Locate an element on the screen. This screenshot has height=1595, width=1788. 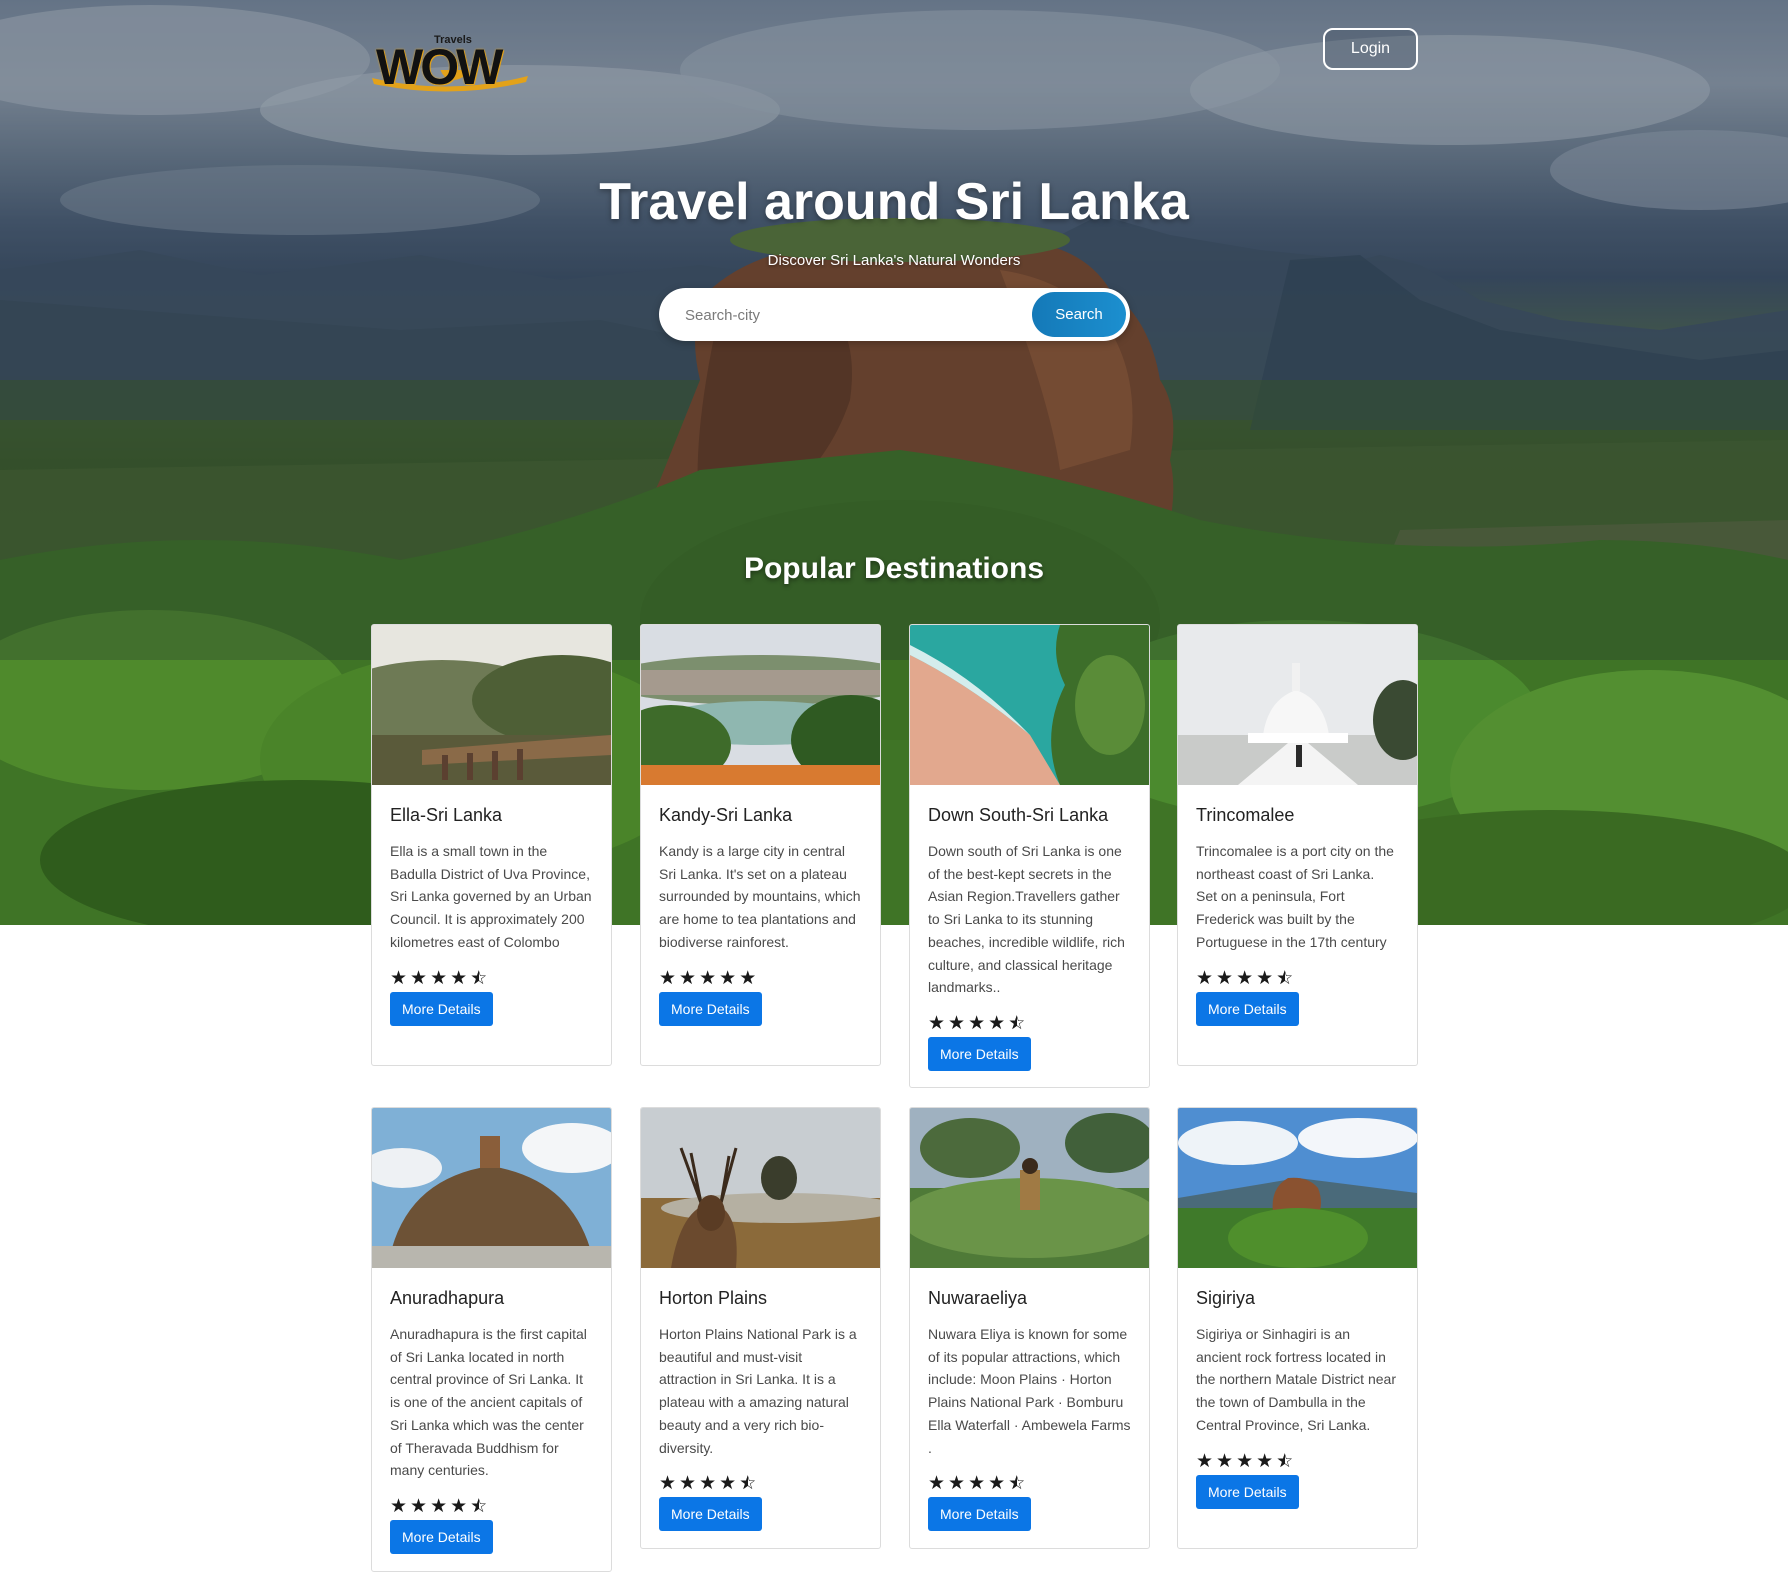
search-city-input is located at coordinates (850, 315).